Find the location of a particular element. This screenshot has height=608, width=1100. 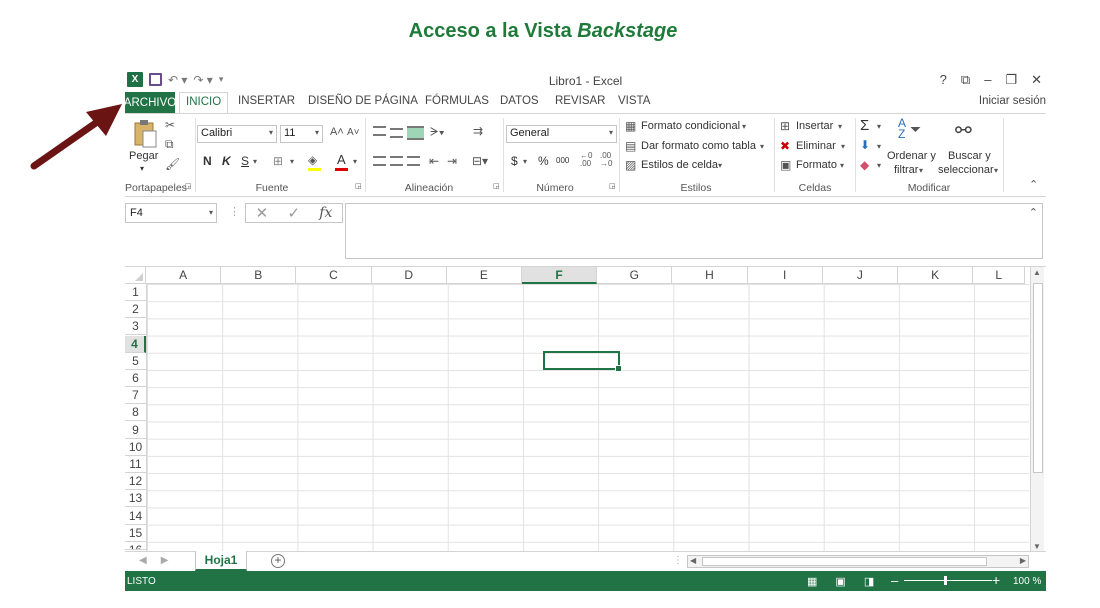

page-layout-view-icon: ▣ is located at coordinates (840, 581).